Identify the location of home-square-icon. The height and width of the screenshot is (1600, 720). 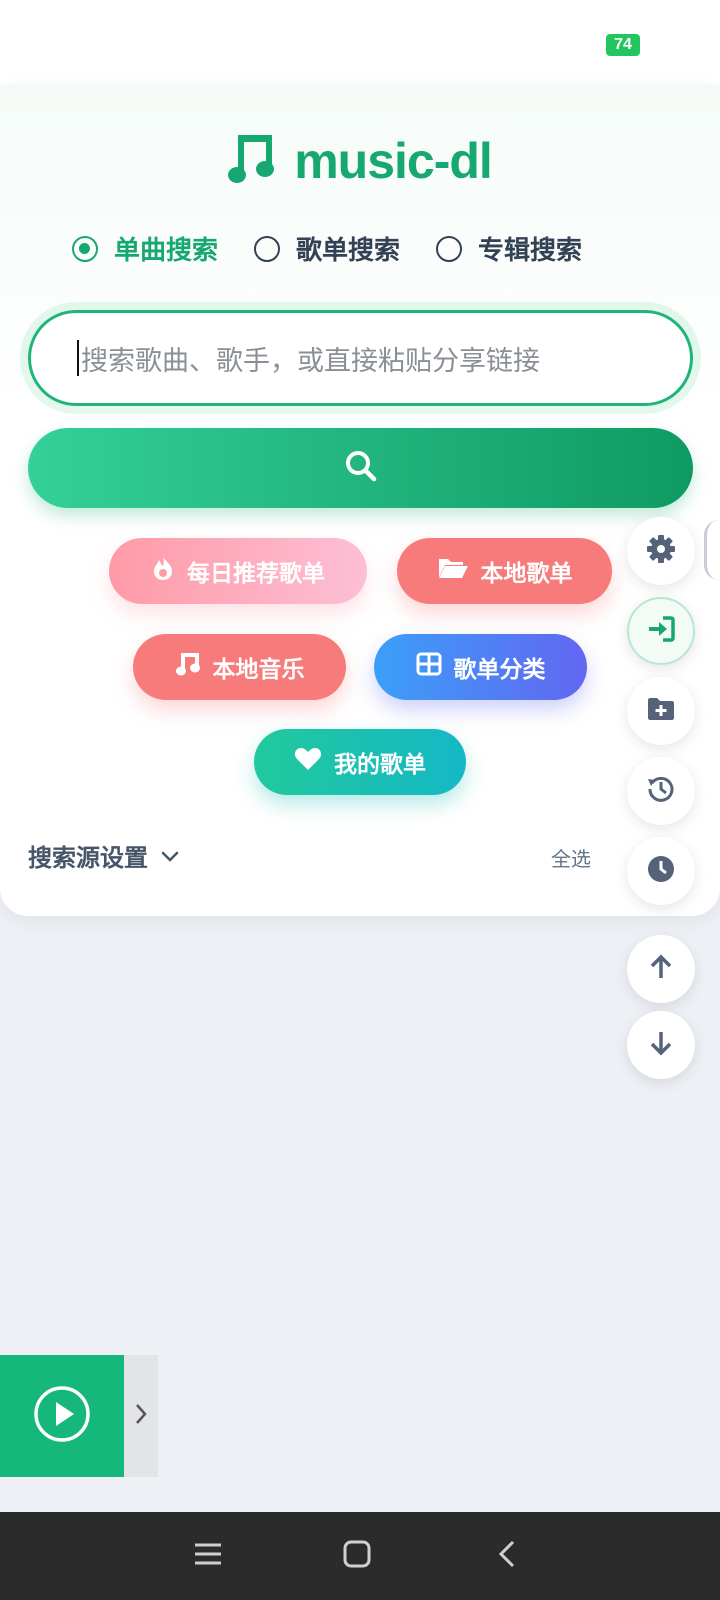
(357, 1556).